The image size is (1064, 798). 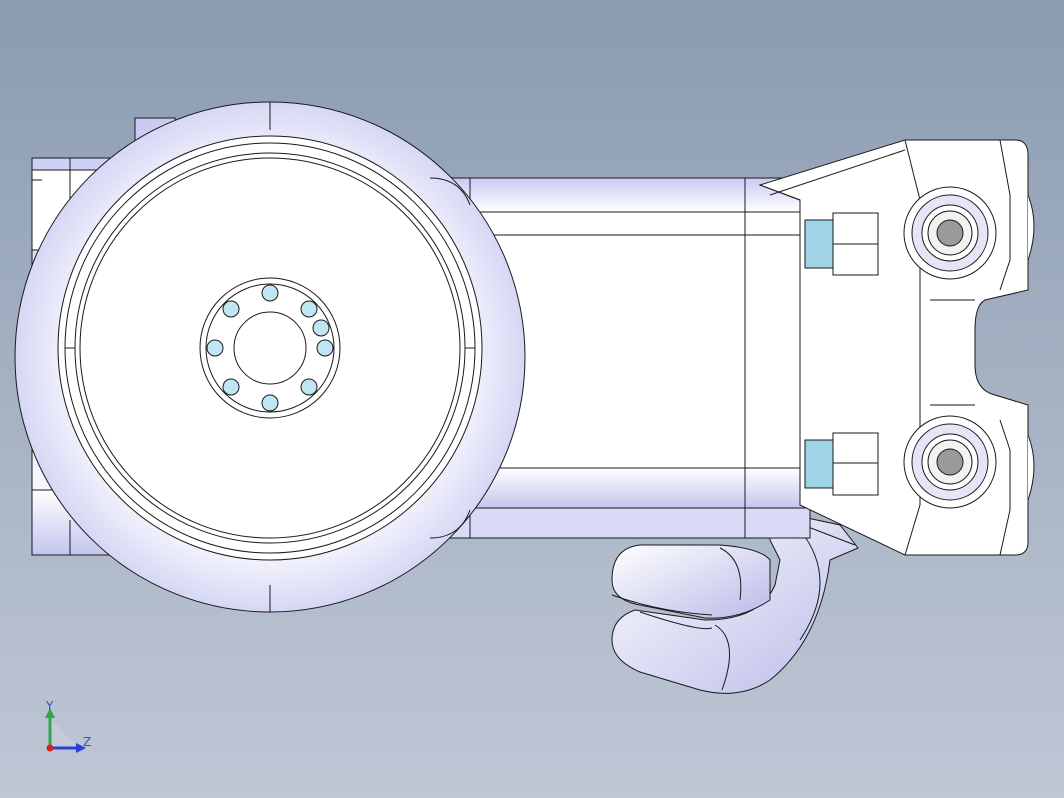 I want to click on view-orientation-triad: Y Z, so click(x=68, y=726).